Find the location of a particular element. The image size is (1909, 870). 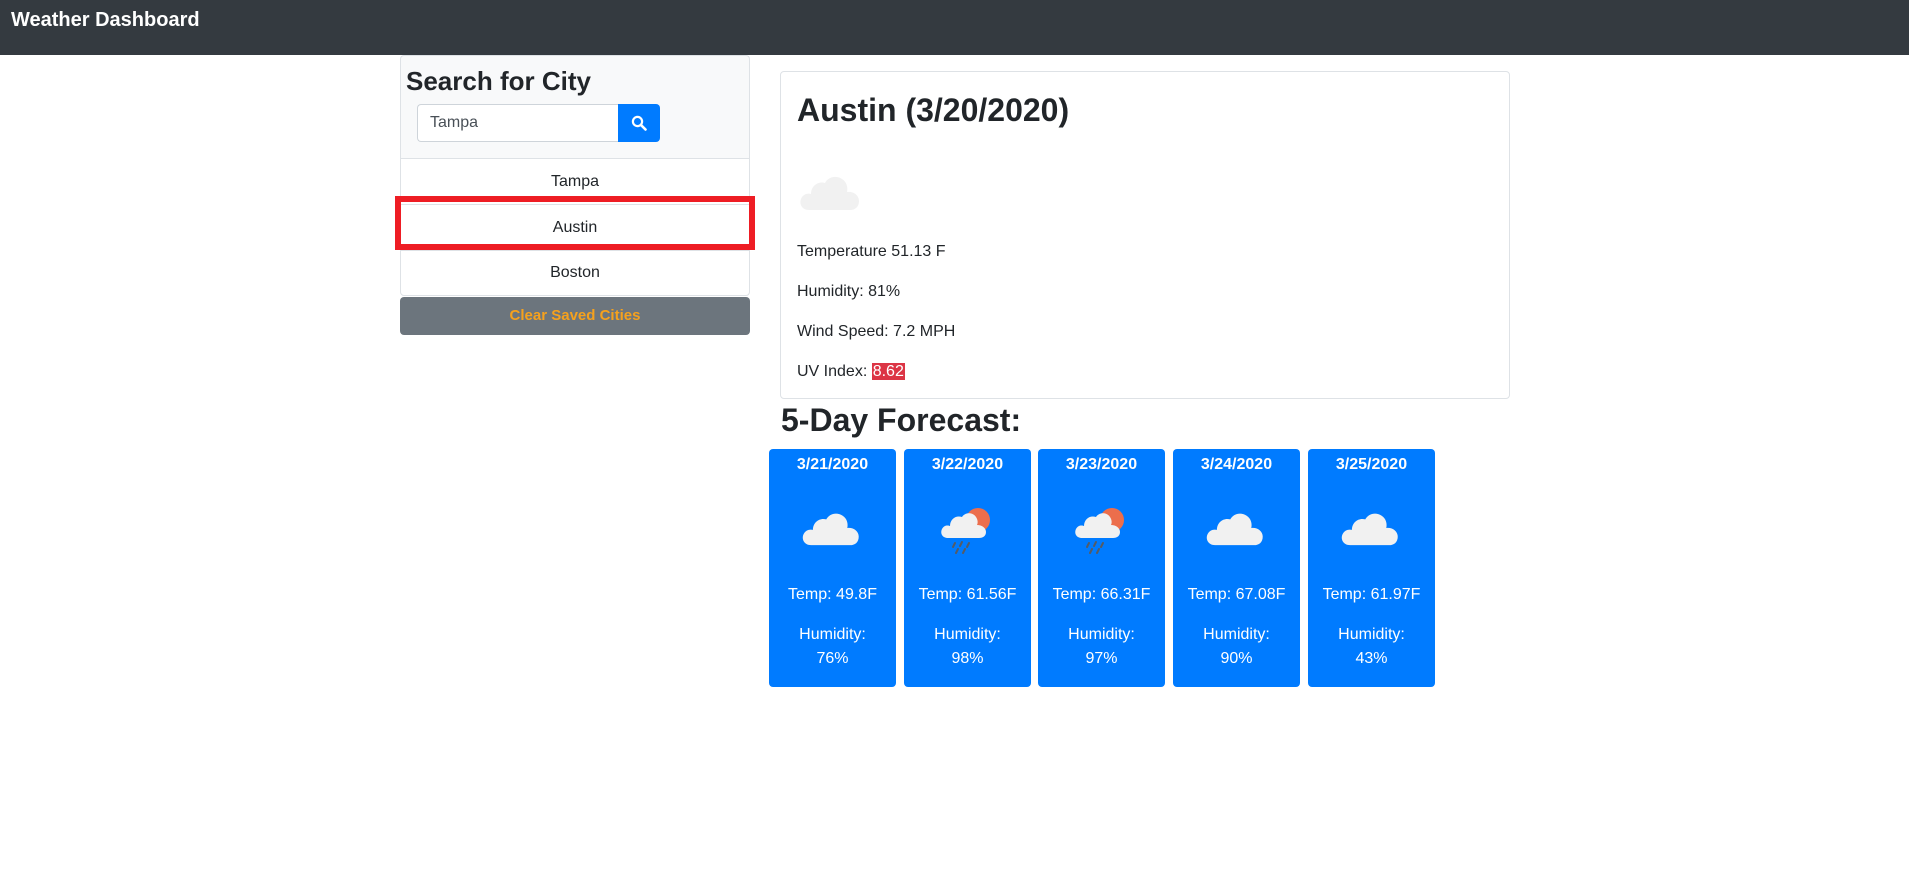

forecast-humidity-value: 76% is located at coordinates (832, 658).